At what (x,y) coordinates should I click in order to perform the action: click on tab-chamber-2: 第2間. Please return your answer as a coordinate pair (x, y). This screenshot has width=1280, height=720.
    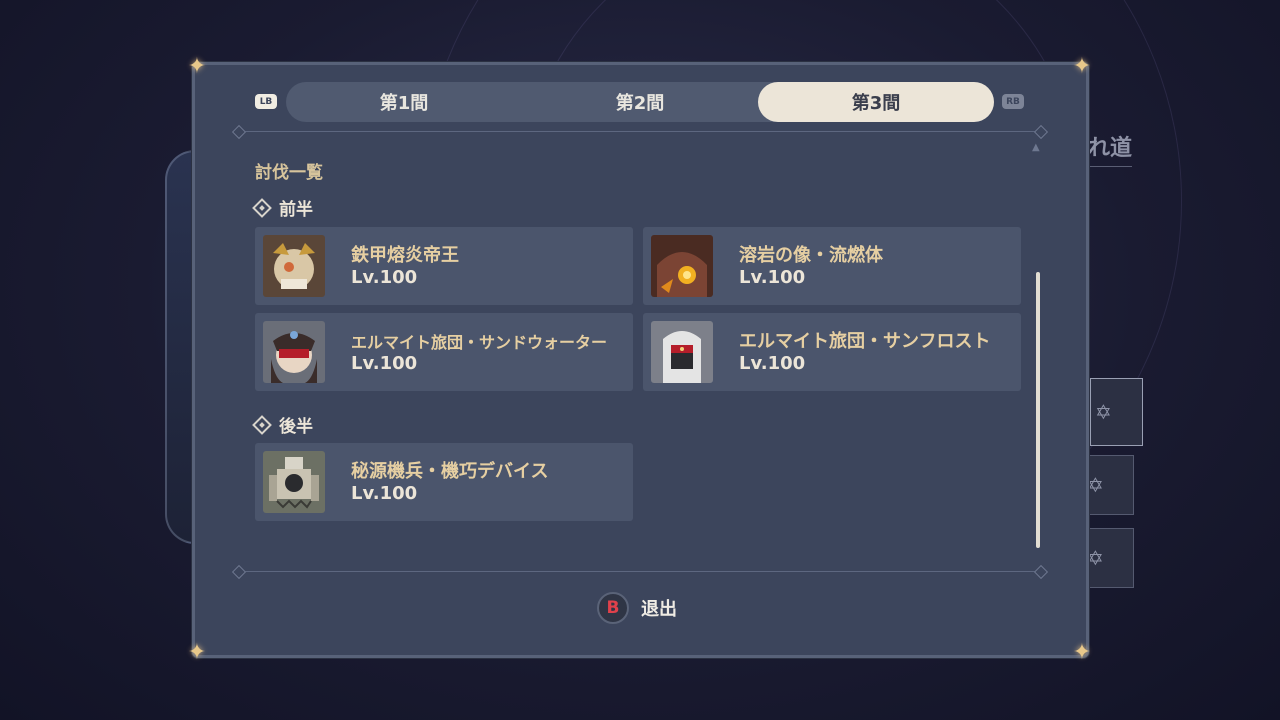
    Looking at the image, I should click on (640, 102).